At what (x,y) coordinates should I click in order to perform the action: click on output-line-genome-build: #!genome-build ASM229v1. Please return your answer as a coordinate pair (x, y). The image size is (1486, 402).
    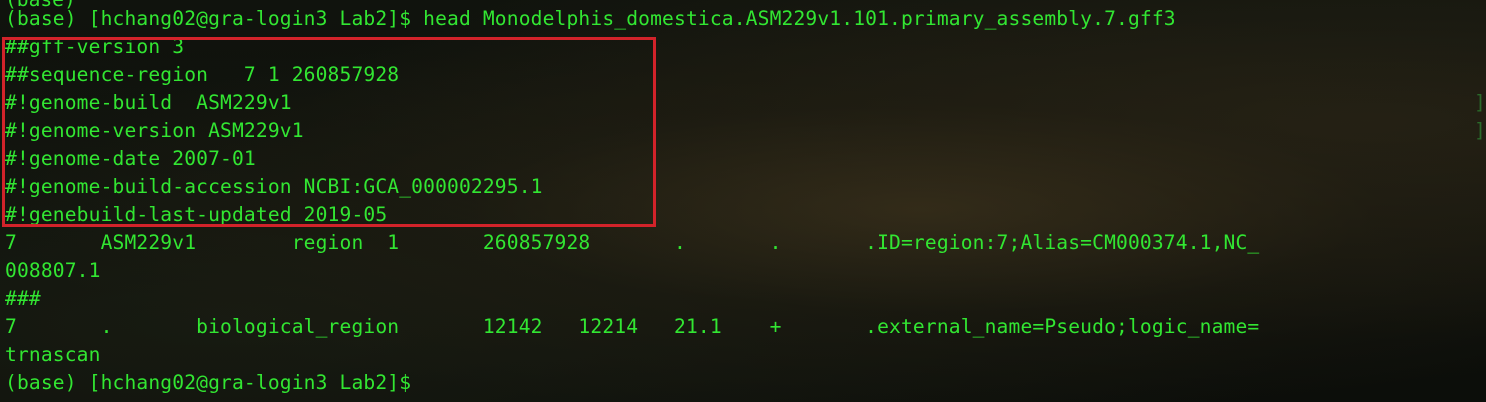
    Looking at the image, I should click on (148, 102).